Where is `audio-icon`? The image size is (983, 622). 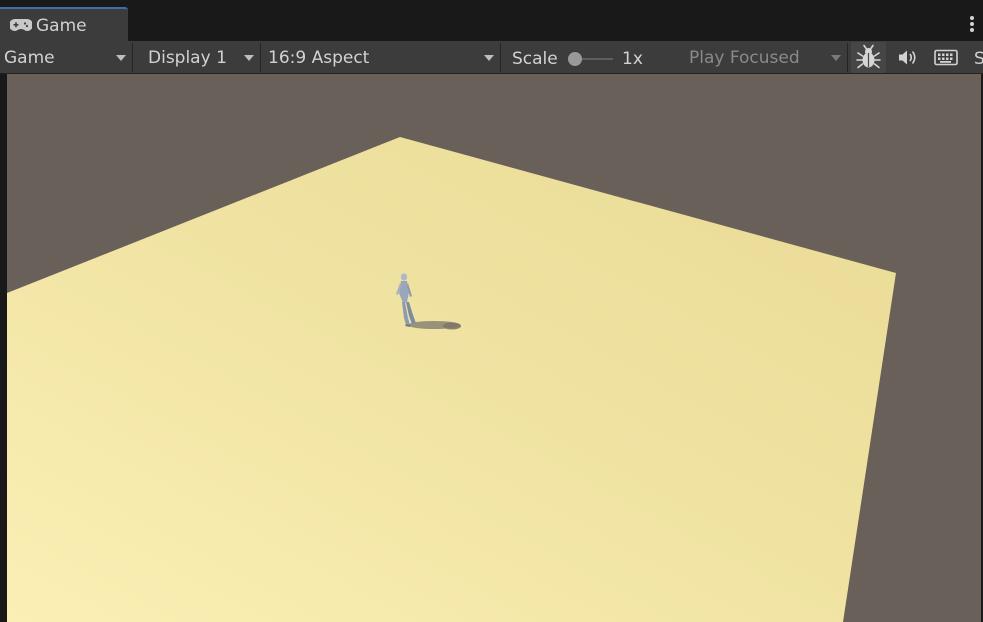
audio-icon is located at coordinates (907, 57).